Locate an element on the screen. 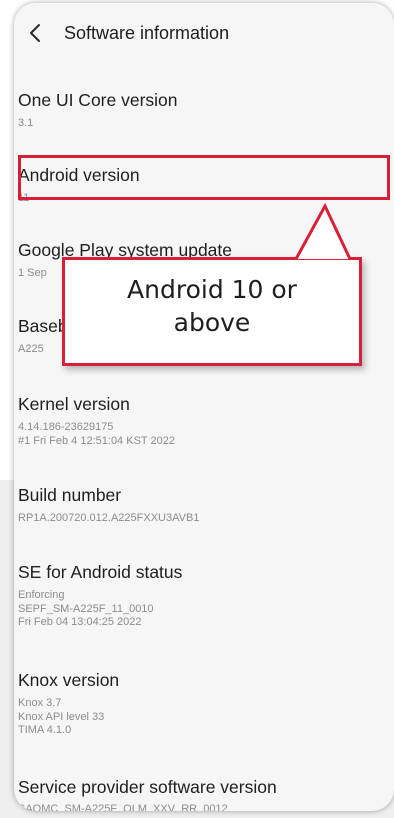 The image size is (394, 818). page-title: Software information is located at coordinates (147, 33).